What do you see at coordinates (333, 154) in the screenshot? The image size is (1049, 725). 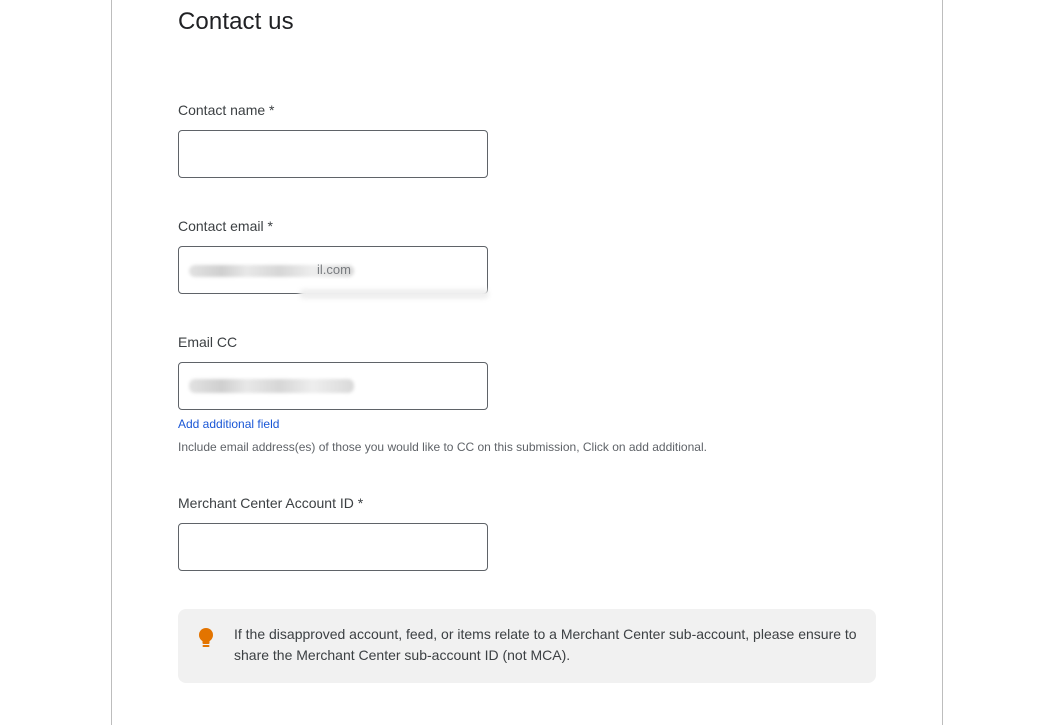 I see `contact-name-input` at bounding box center [333, 154].